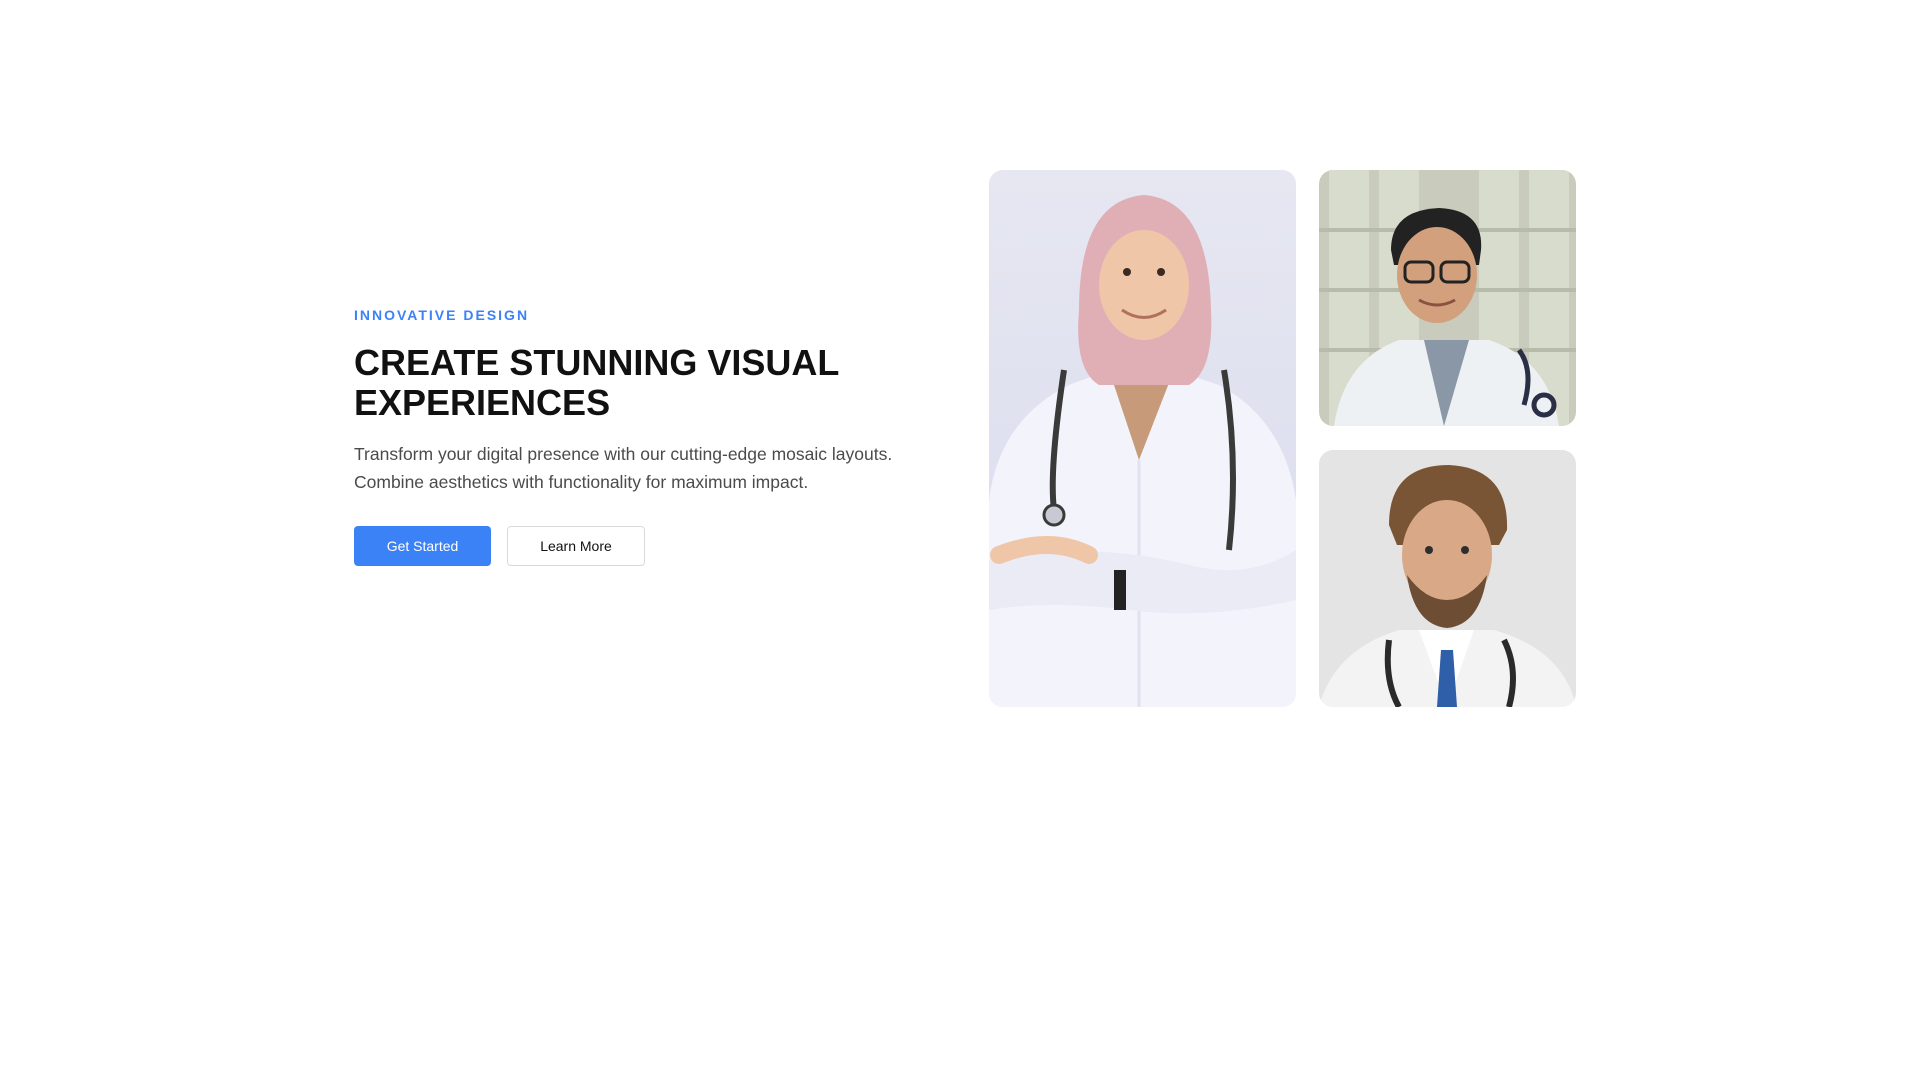 The height and width of the screenshot is (1080, 1920). Describe the element at coordinates (1447, 578) in the screenshot. I see `bearded-male-doctor-photo` at that location.